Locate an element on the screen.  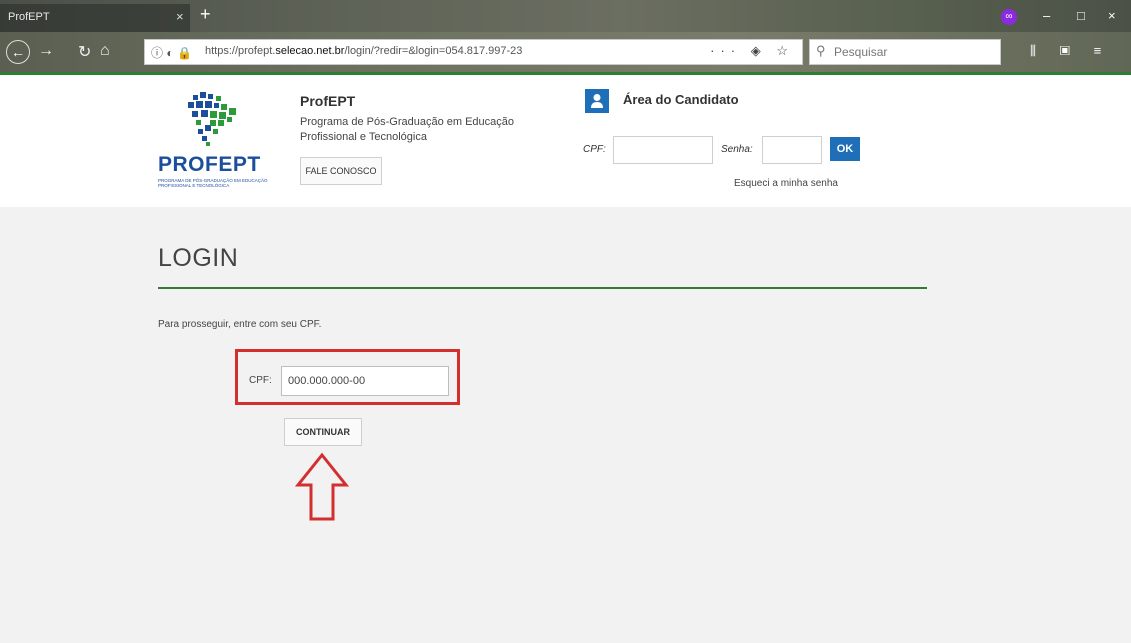
page-actions-icon: ··· ◈ ☆ is located at coordinates (752, 51).